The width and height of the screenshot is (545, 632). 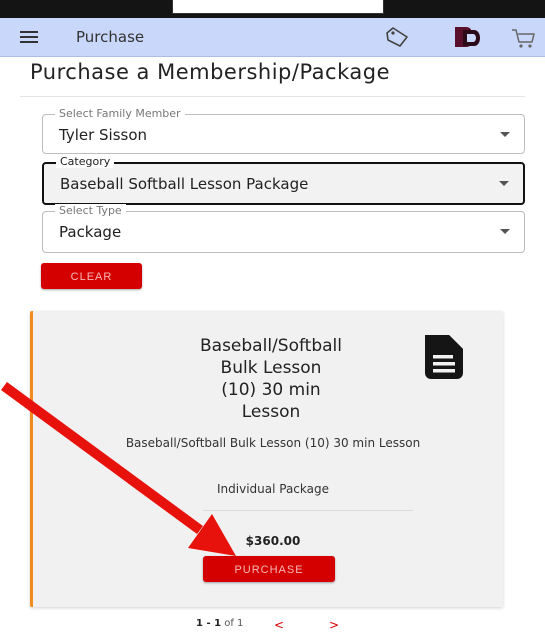 I want to click on type-value: Package, so click(x=90, y=232).